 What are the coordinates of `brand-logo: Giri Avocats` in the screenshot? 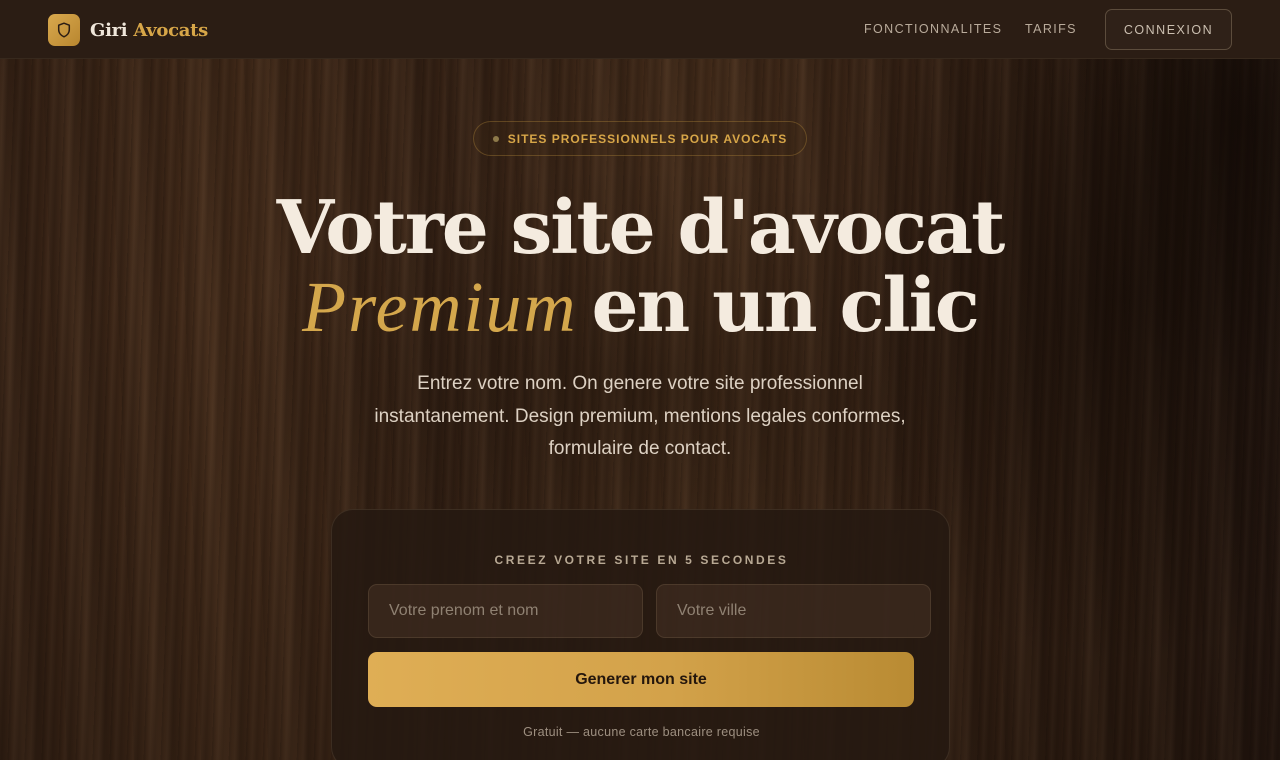 It's located at (128, 30).